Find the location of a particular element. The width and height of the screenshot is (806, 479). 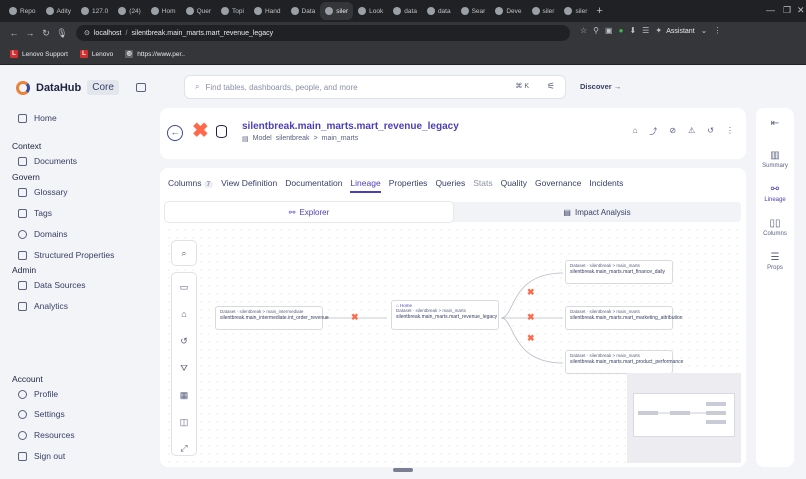

discover-link: Discover → is located at coordinates (600, 86).